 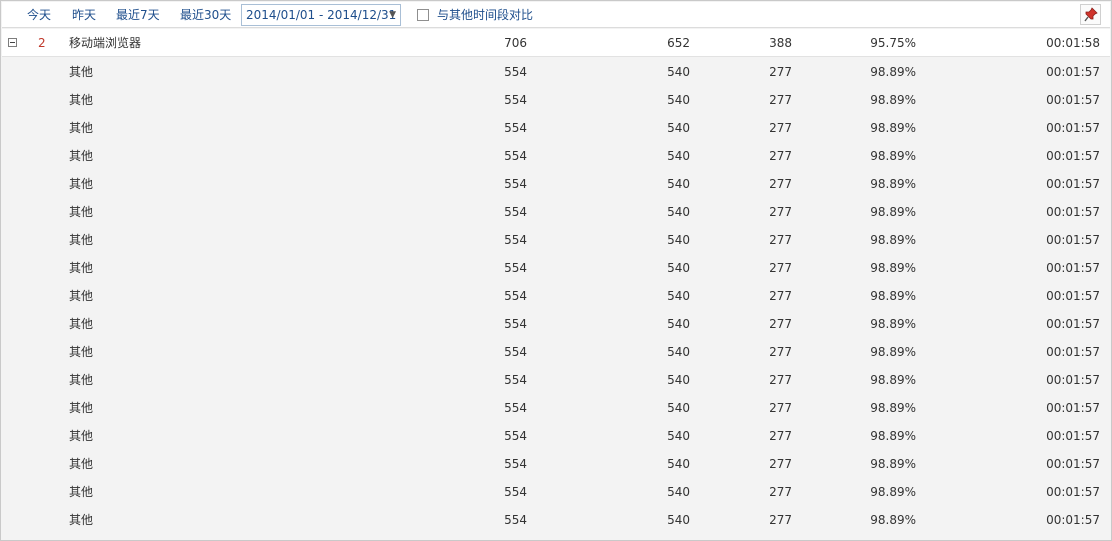 I want to click on compare-checkbox, so click(x=423, y=15).